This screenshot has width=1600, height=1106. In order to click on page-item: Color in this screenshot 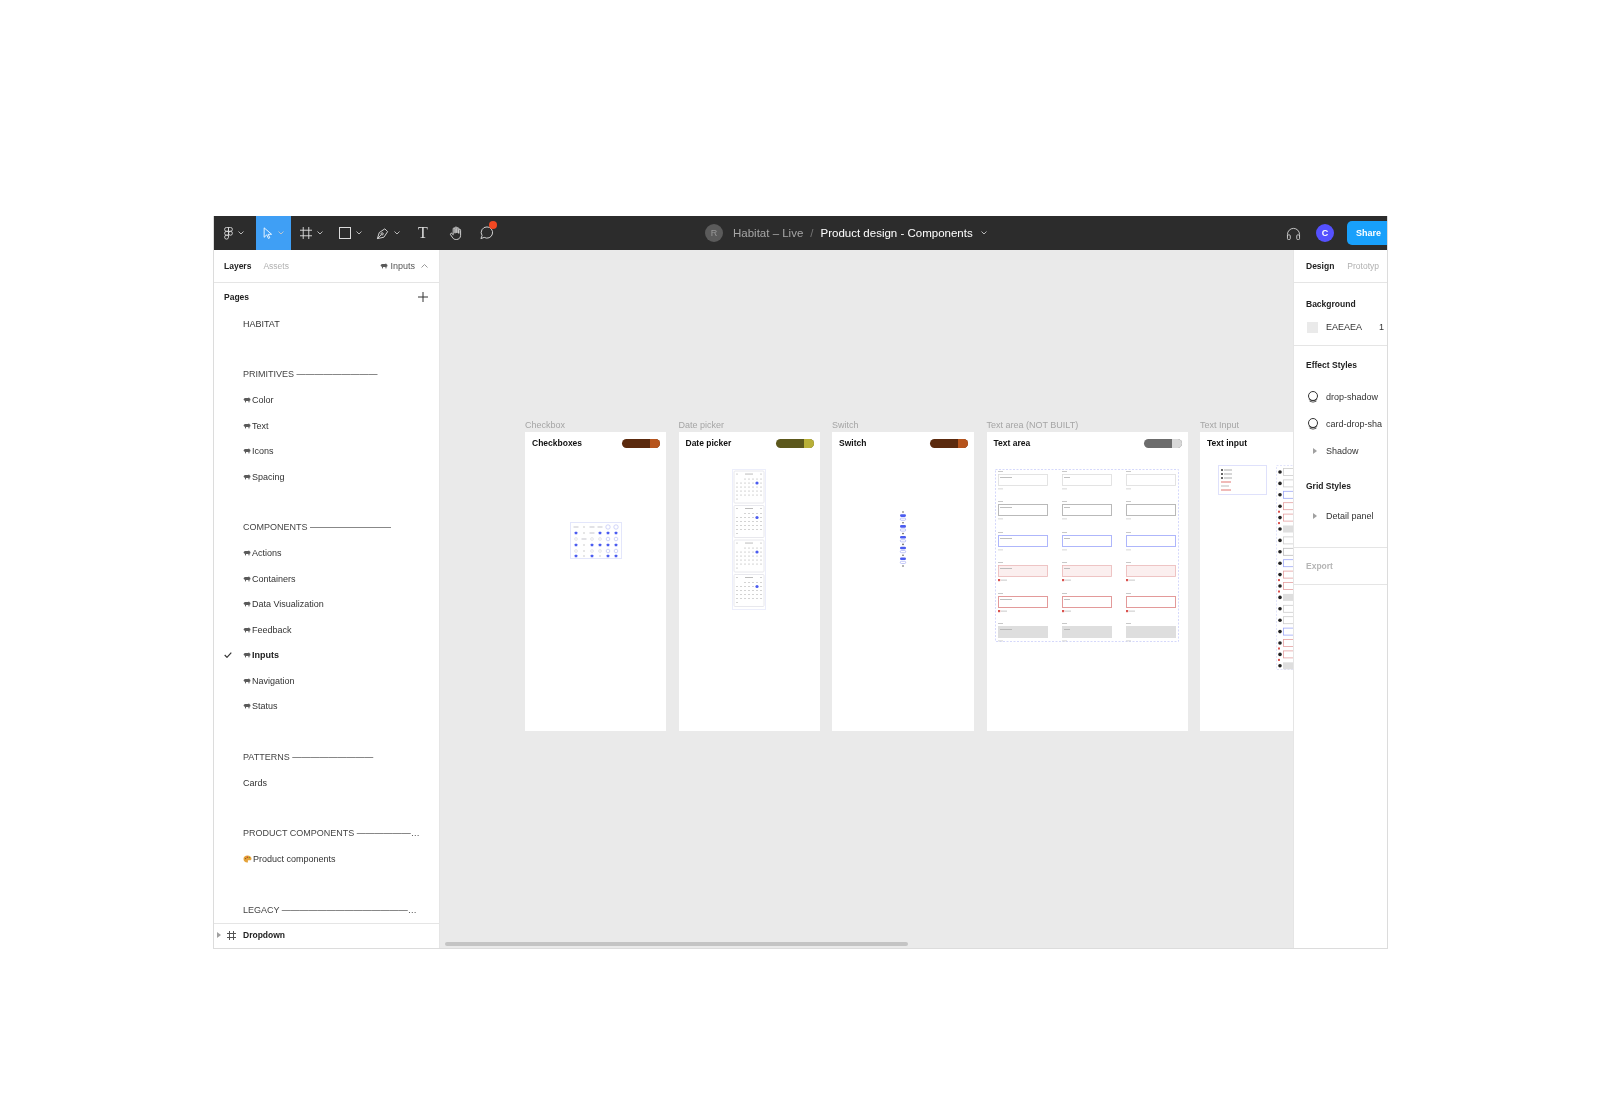, I will do `click(244, 400)`.